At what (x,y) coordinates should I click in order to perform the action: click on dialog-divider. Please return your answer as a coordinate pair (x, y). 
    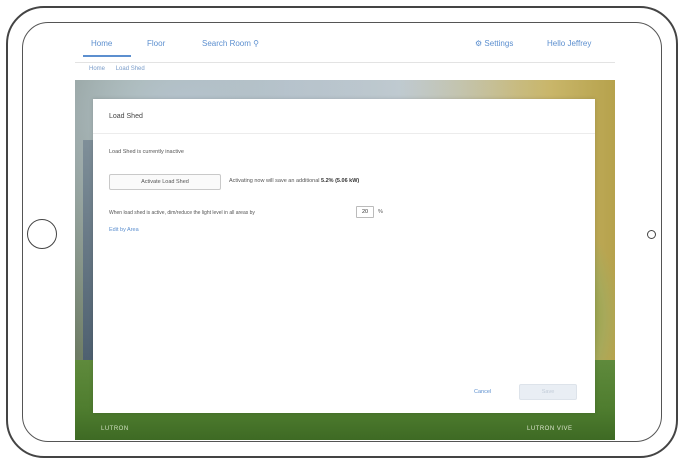
    Looking at the image, I should click on (344, 133).